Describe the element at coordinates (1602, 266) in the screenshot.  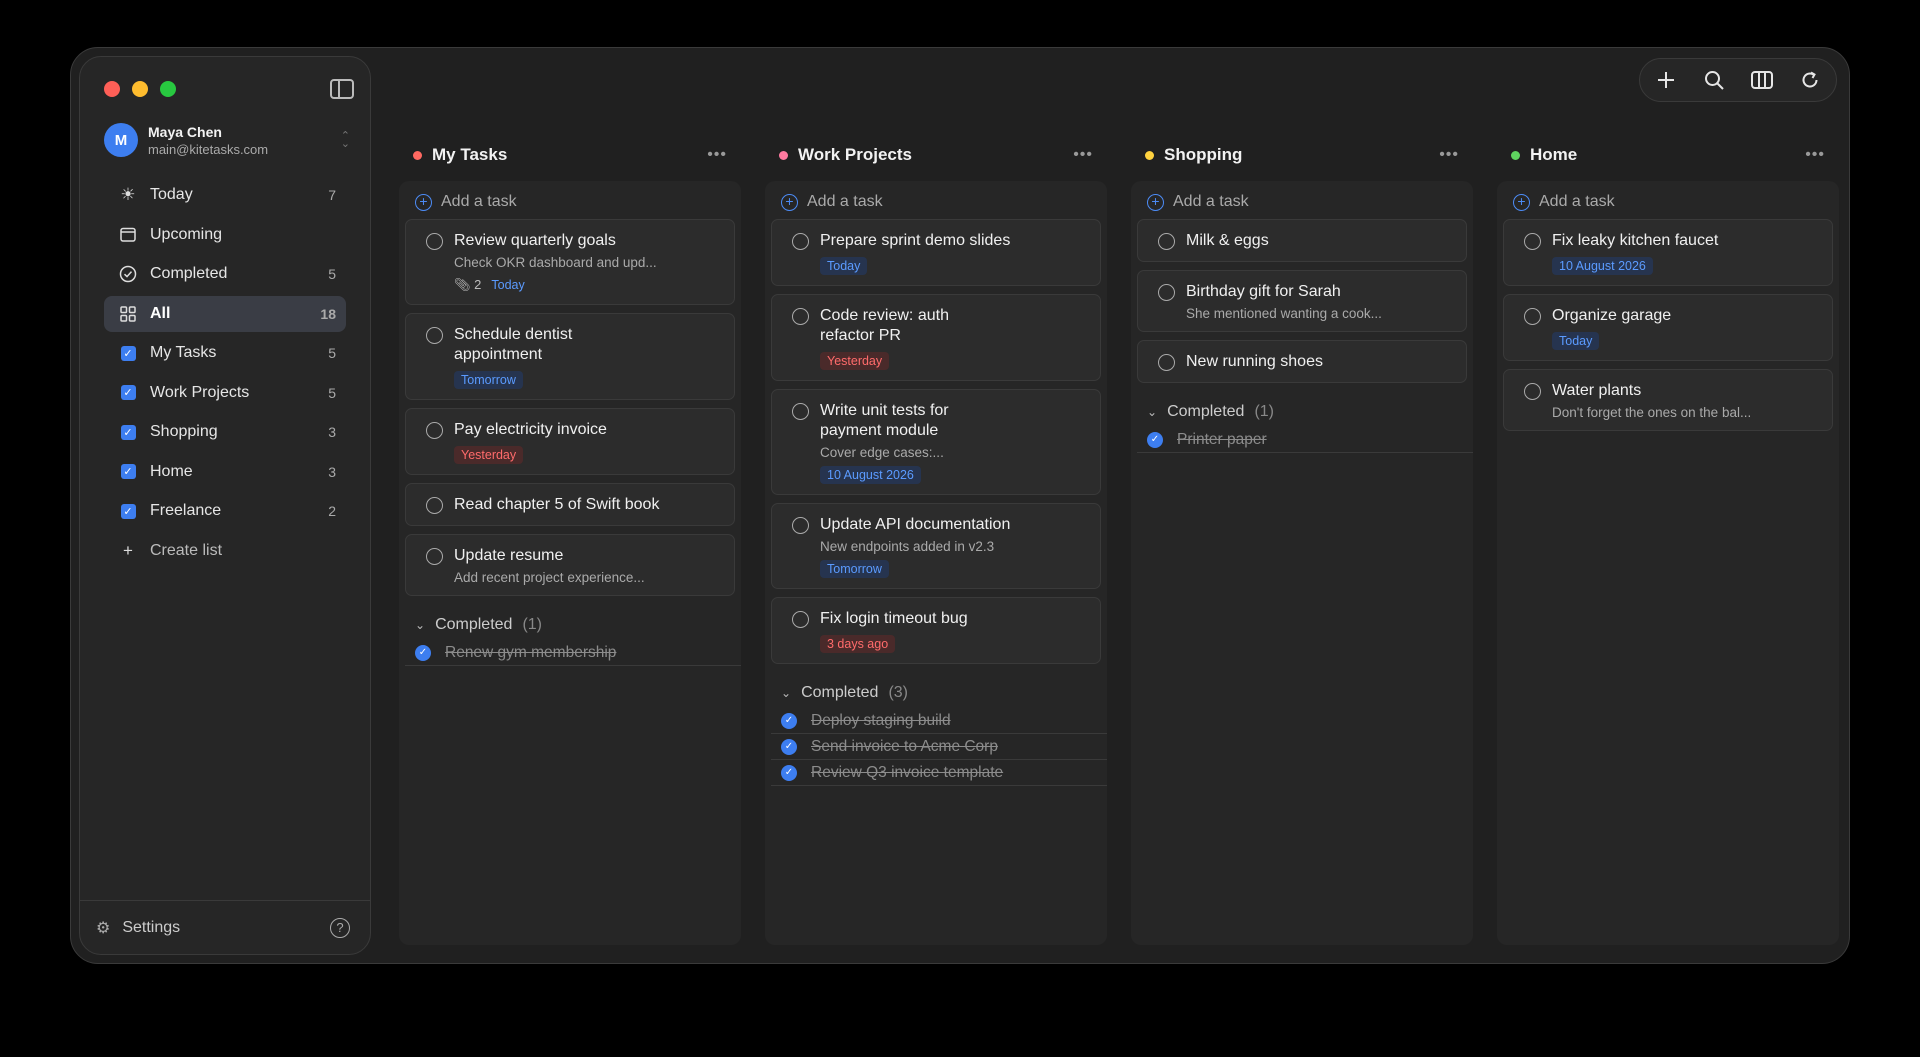
I see `due-badge: 10 August 2026` at that location.